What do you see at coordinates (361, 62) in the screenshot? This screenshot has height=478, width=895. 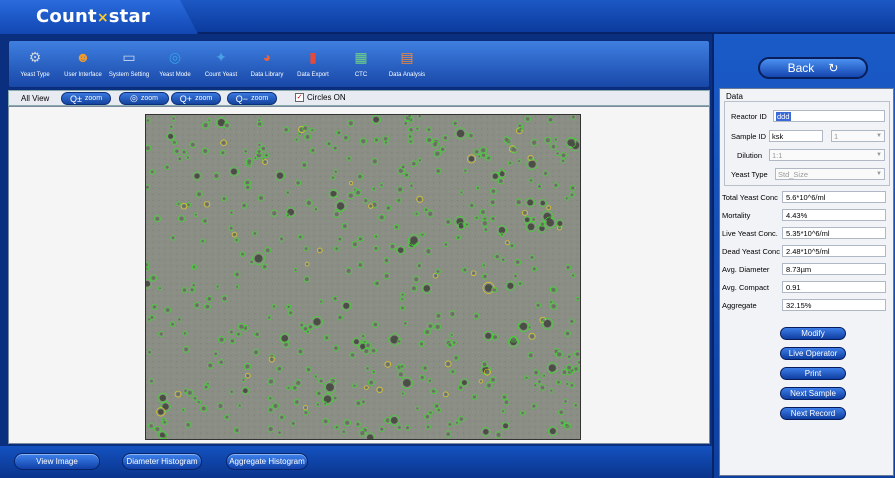 I see `toolbar-ctc: ▦ CTC` at bounding box center [361, 62].